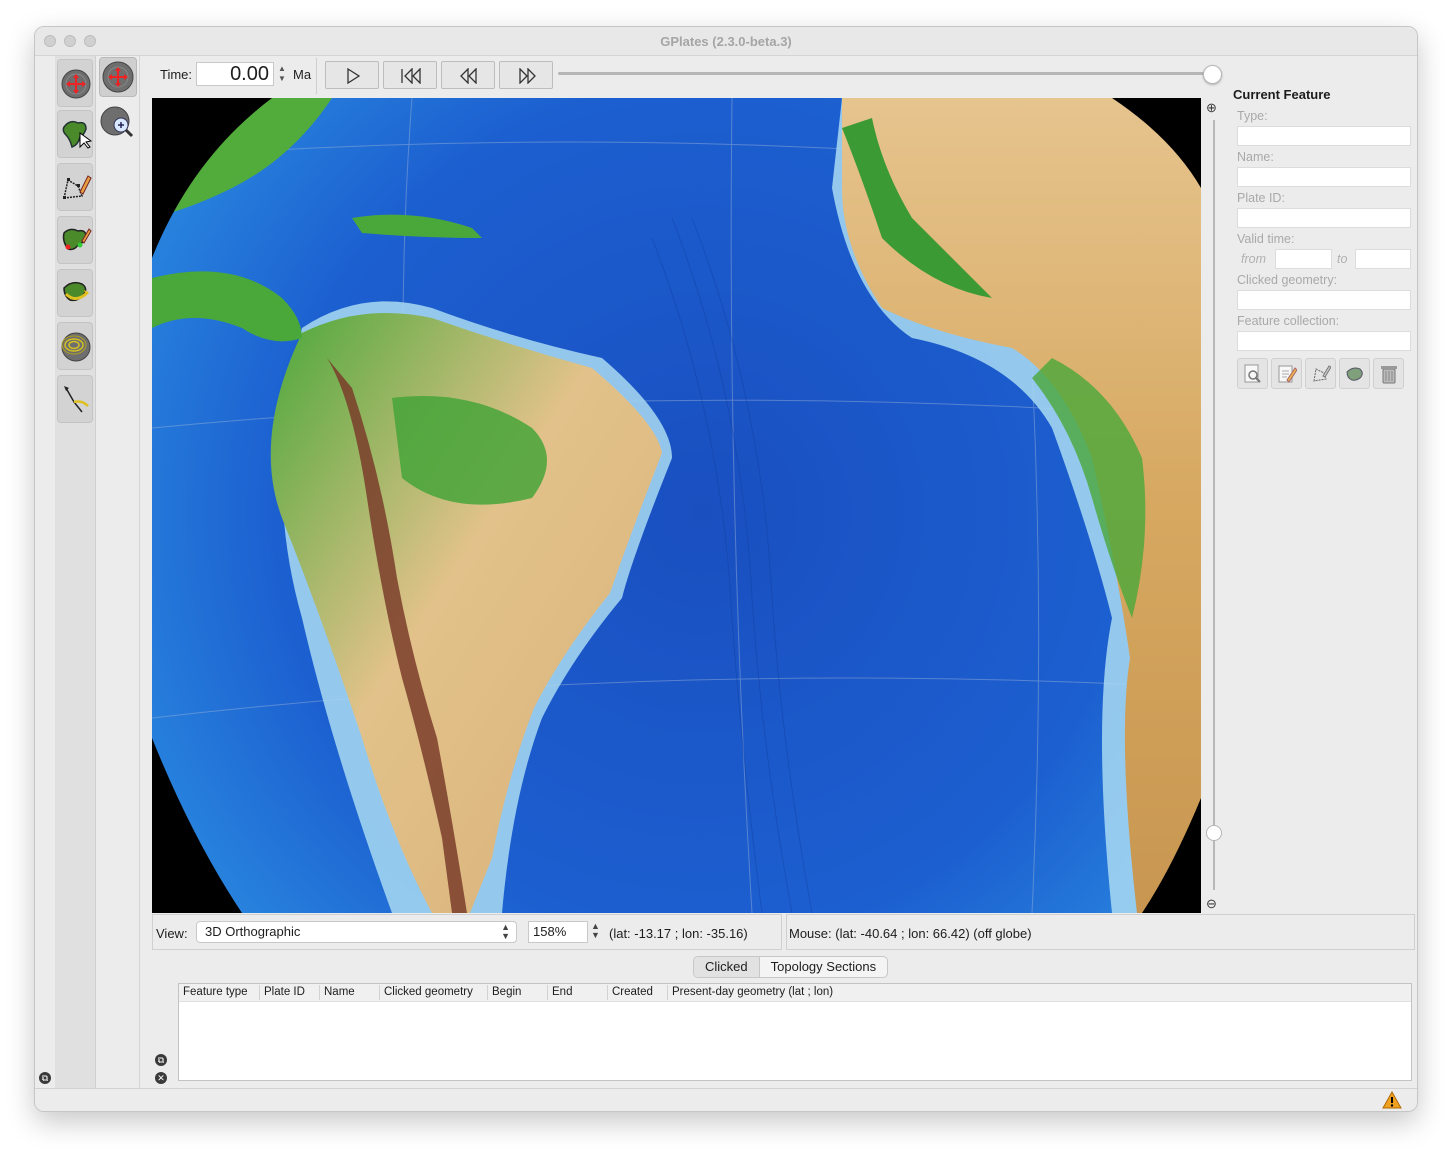  I want to click on float-dock-icon: ⧉, so click(161, 1060).